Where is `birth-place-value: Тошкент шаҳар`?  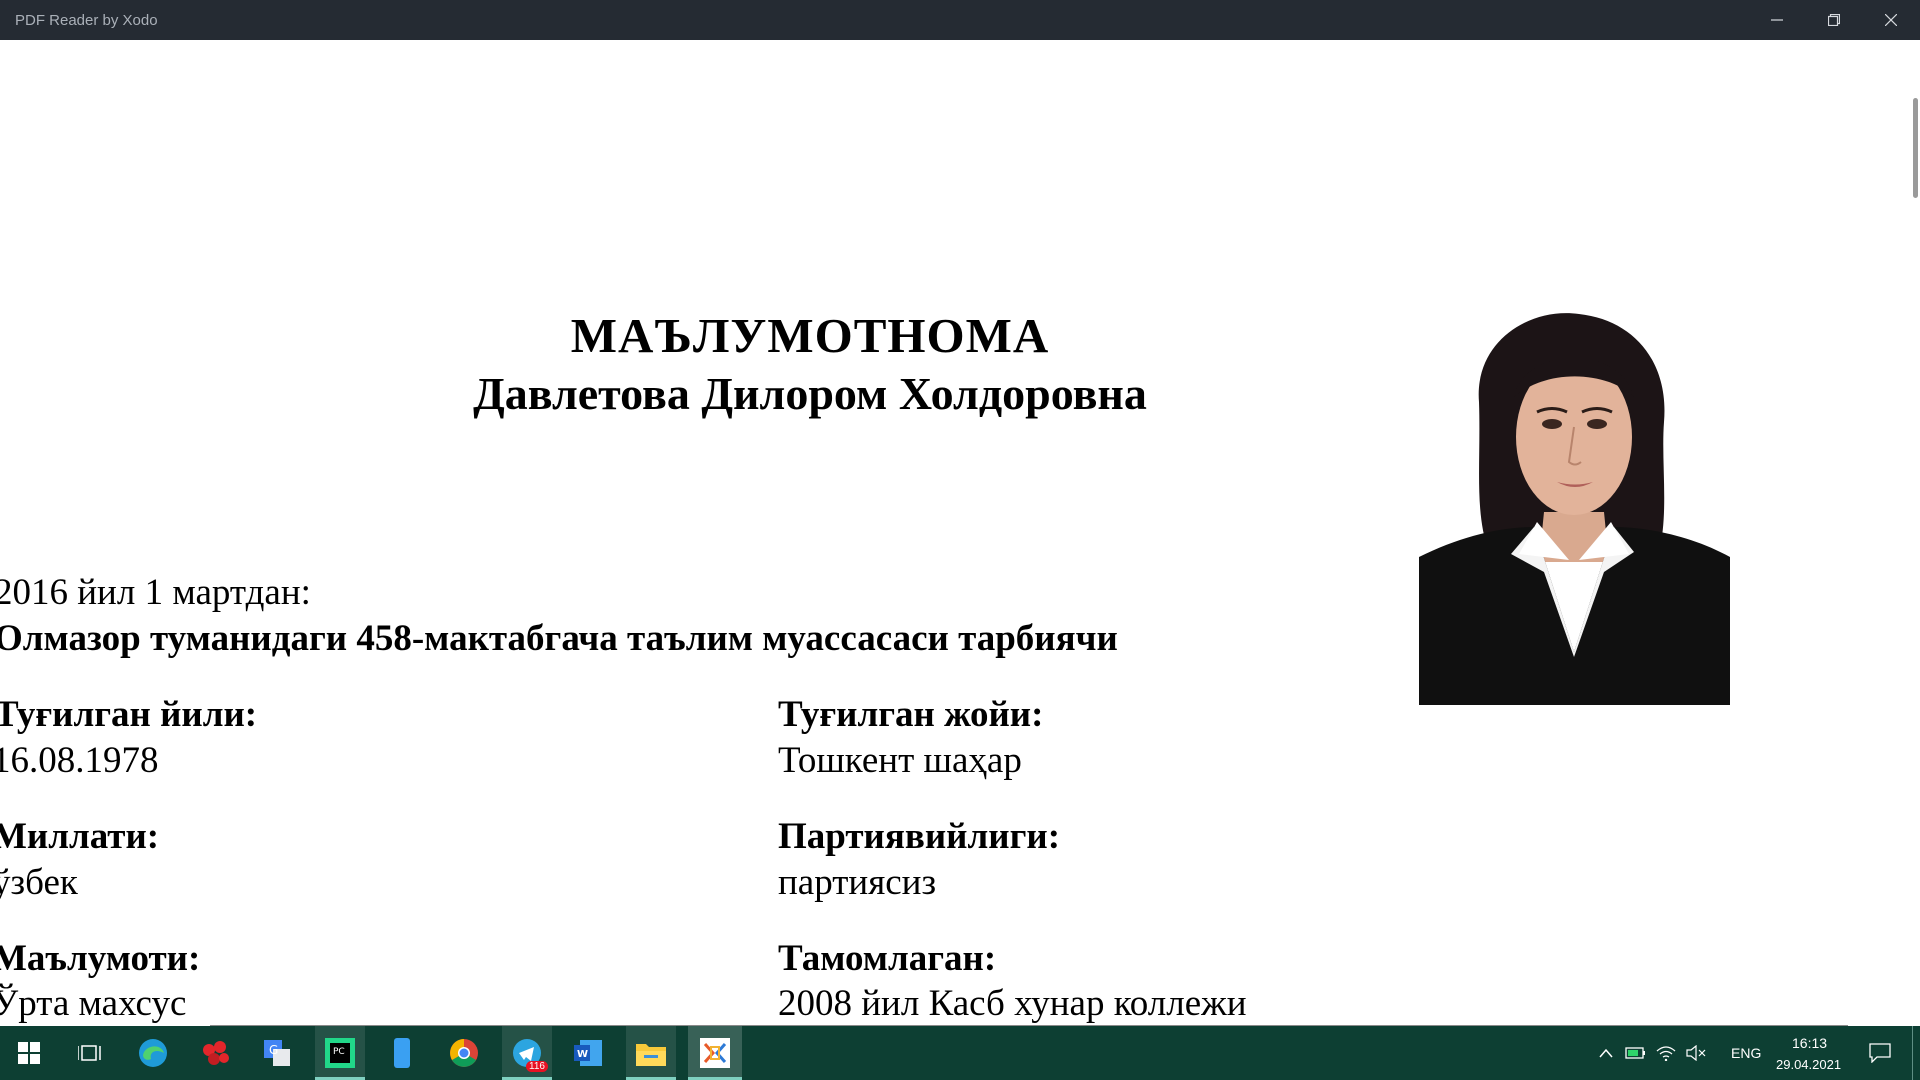 birth-place-value: Тошкент шаҳар is located at coordinates (900, 760).